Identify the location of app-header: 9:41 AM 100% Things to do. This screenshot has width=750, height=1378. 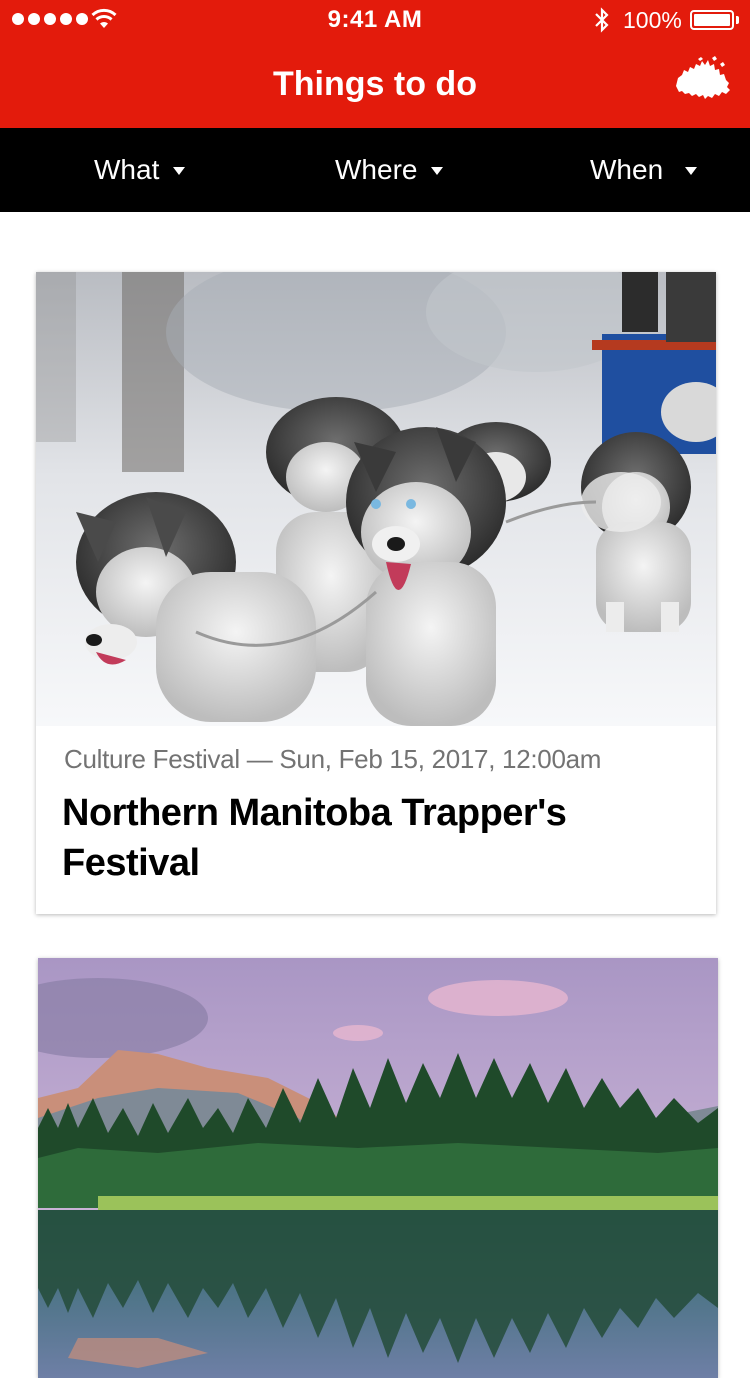
(375, 64).